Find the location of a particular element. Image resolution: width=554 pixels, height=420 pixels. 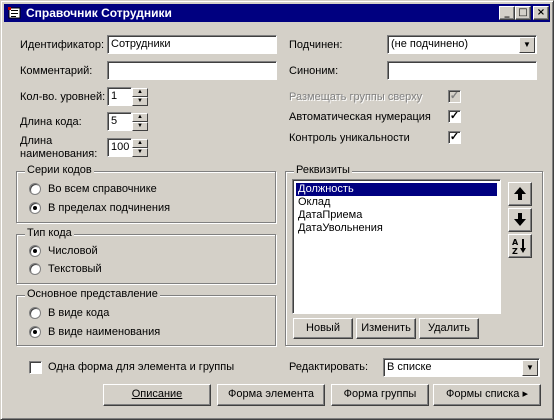

new-attribute-button: Новый is located at coordinates (323, 328).